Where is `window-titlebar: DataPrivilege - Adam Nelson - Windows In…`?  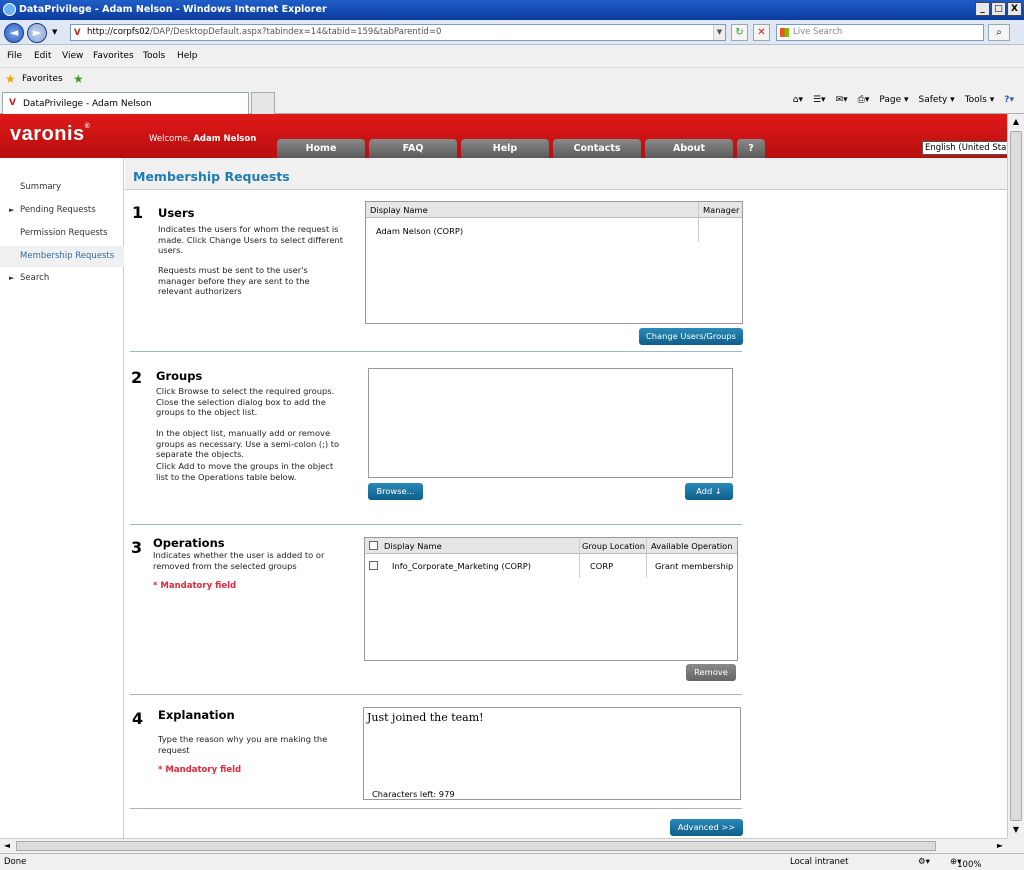
window-titlebar: DataPrivilege - Adam Nelson - Windows In… is located at coordinates (512, 10).